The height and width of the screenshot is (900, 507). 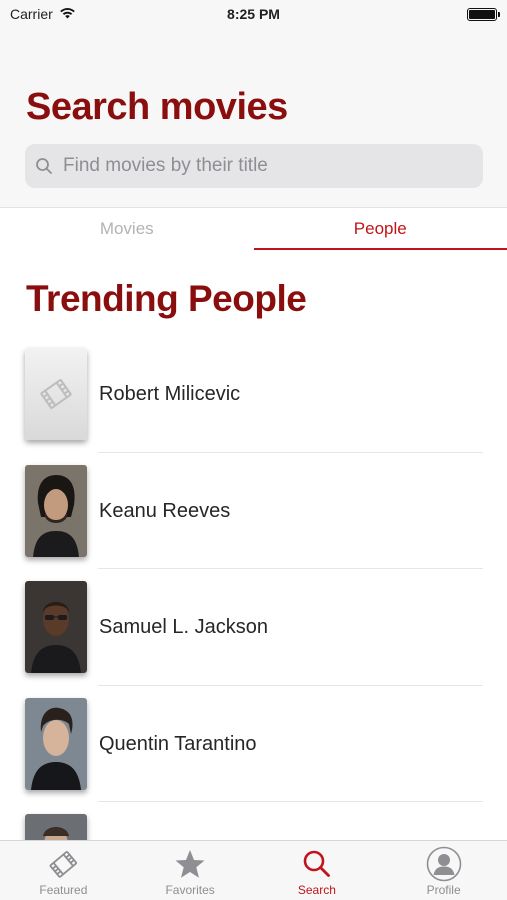 I want to click on list-item: Quentin Tarantino, so click(x=253, y=744).